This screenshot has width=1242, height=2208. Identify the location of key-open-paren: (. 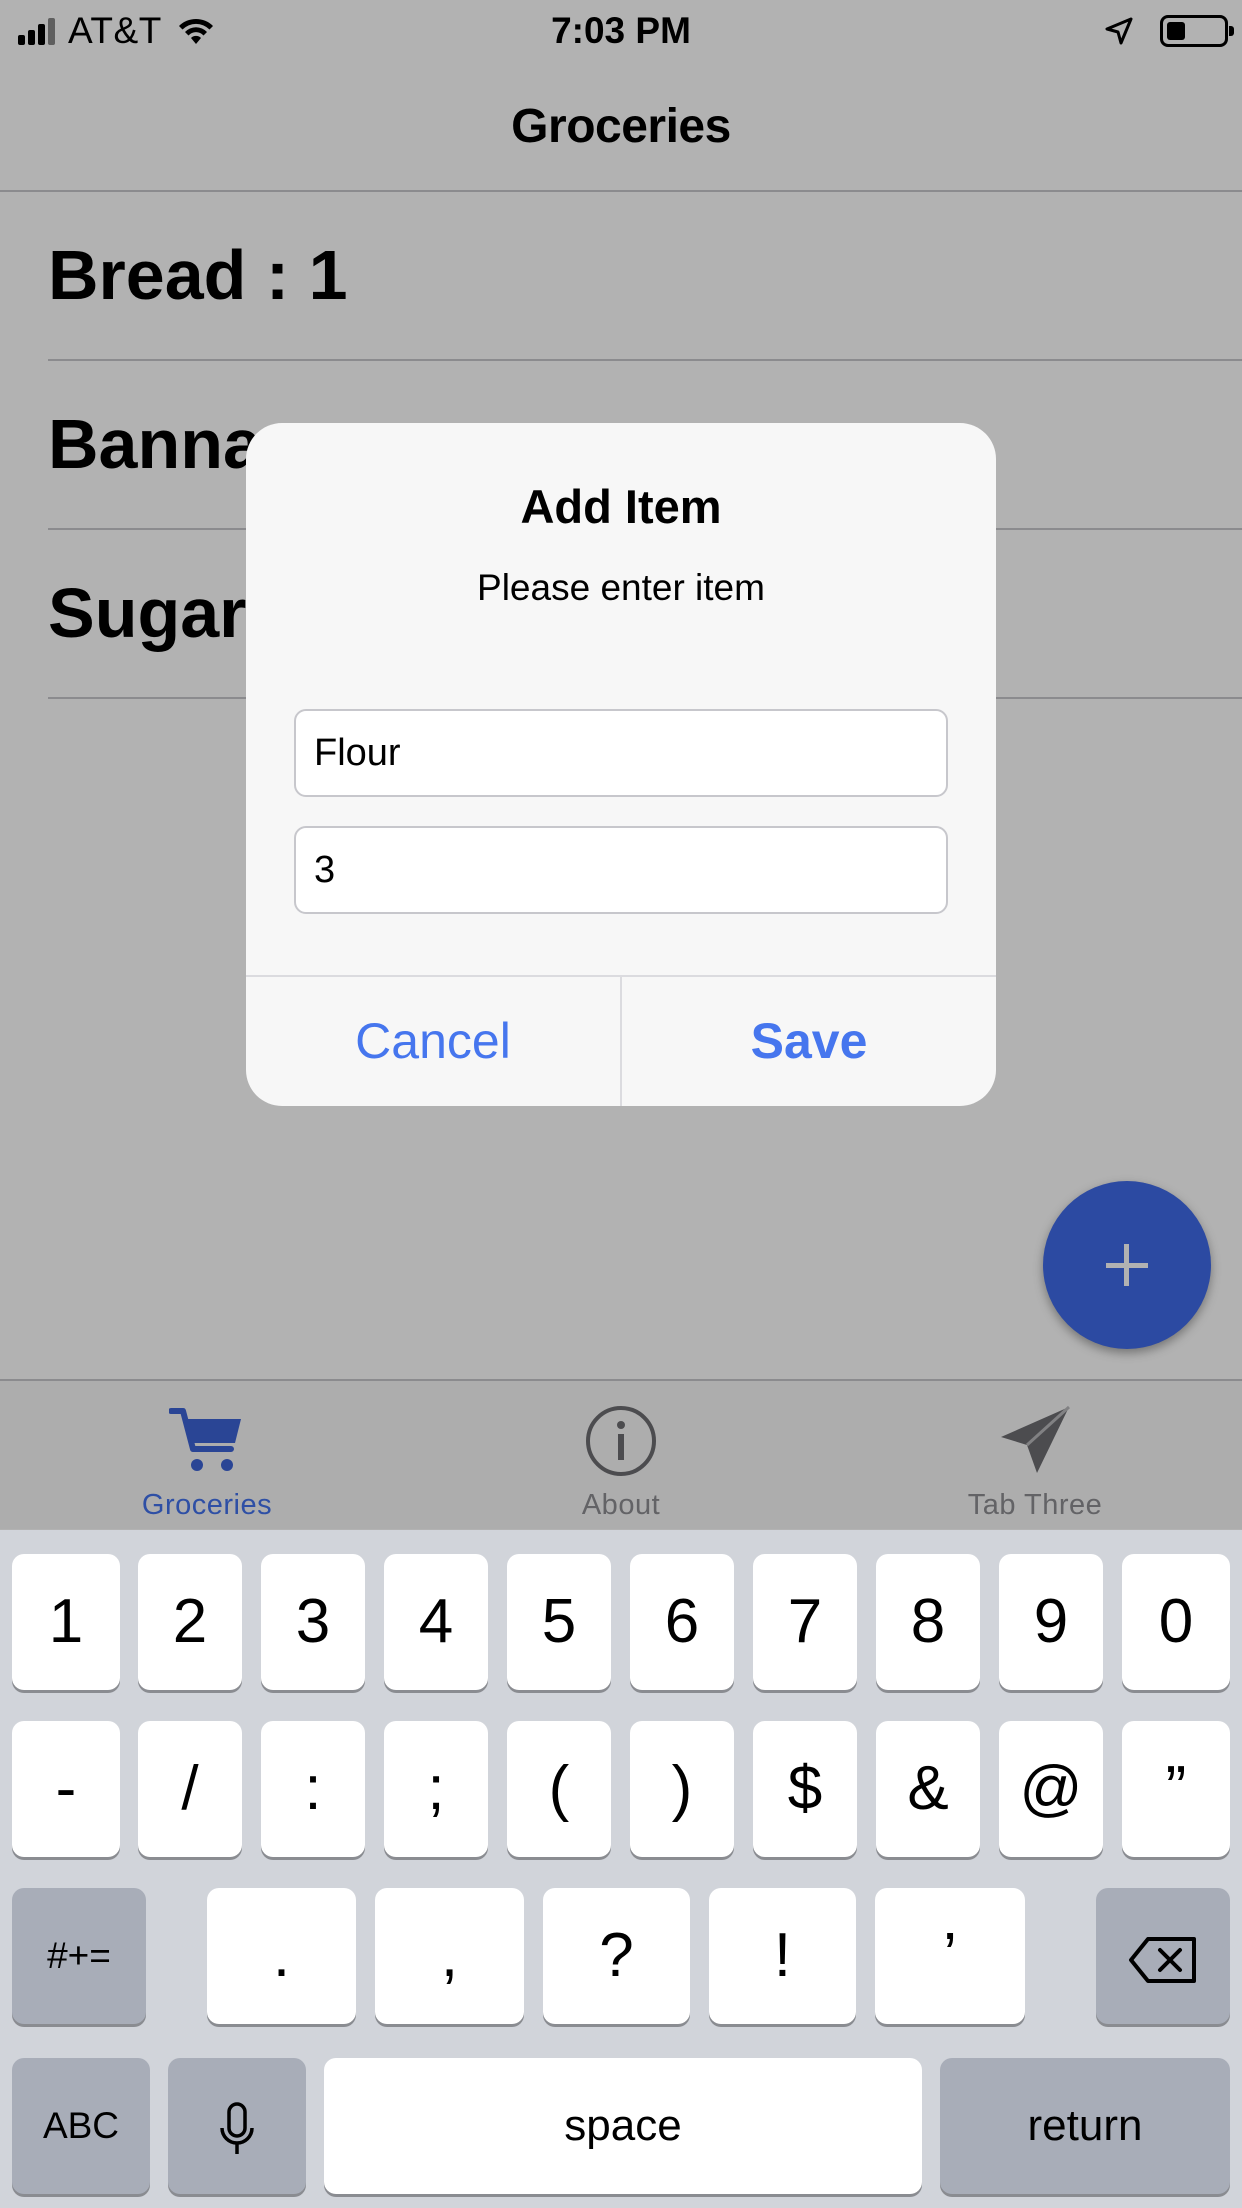
(559, 1789).